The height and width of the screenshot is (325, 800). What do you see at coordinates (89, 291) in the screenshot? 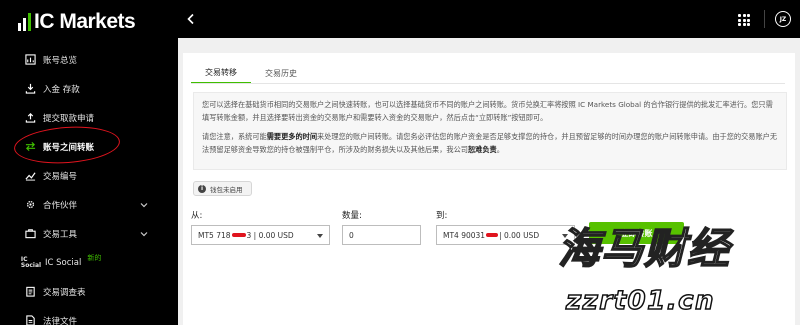
I see `sidebar-item-survey: 交易调查表` at bounding box center [89, 291].